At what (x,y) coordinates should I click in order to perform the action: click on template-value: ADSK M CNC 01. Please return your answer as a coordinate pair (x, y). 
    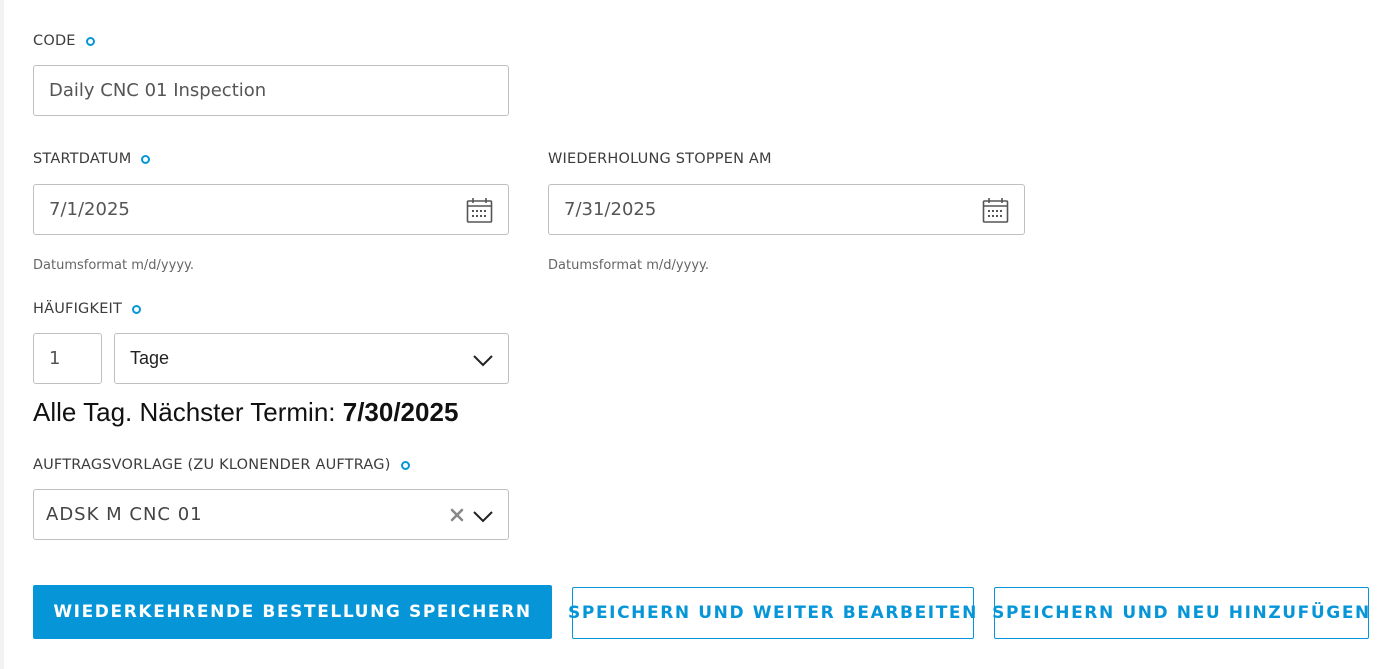
    Looking at the image, I should click on (124, 514).